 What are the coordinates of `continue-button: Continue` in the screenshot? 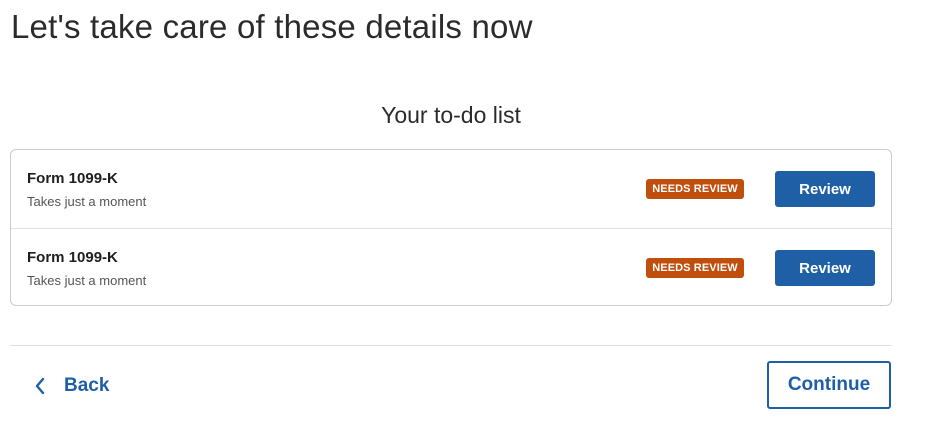 It's located at (829, 385).